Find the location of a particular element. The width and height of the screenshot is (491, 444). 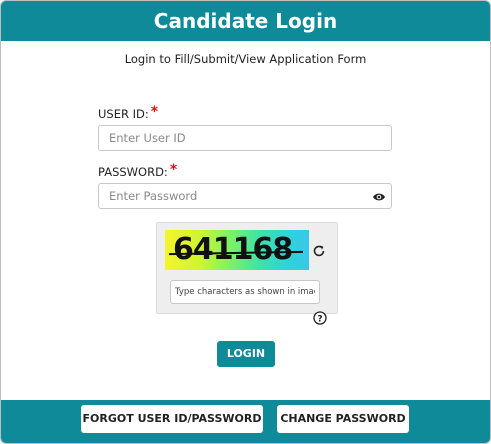

user-id-input is located at coordinates (245, 138).